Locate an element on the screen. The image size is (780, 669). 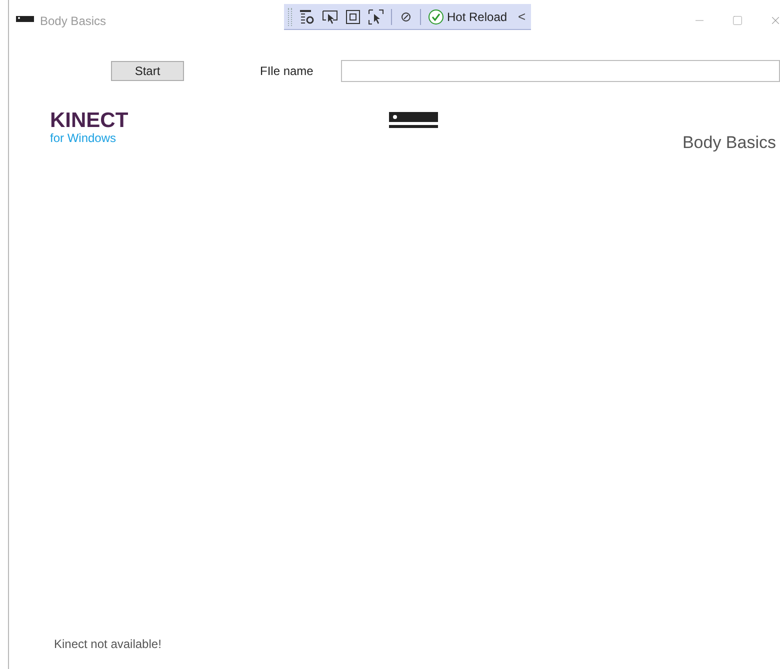
start-button: Start is located at coordinates (147, 71).